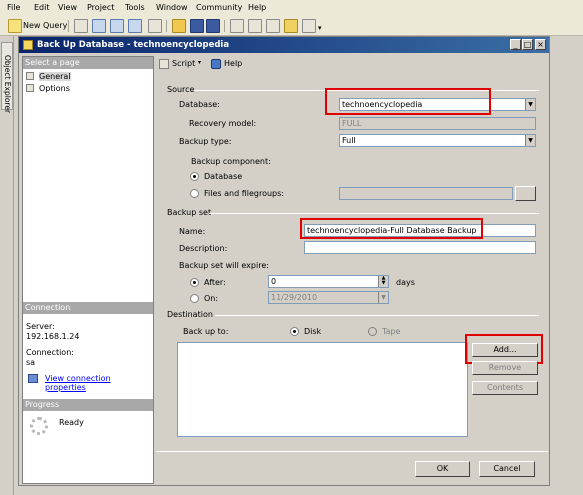 The height and width of the screenshot is (495, 583). Describe the element at coordinates (383, 281) in the screenshot. I see `spinner-arrows-icon: ▲ ▼` at that location.